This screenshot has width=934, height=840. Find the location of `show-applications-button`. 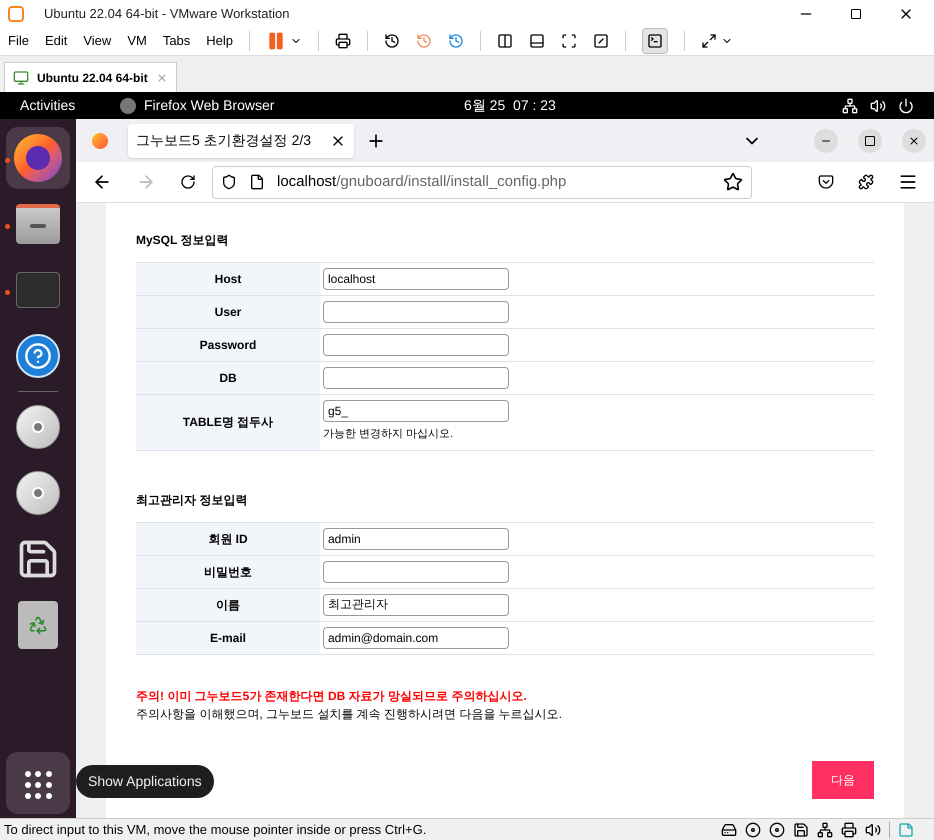

show-applications-button is located at coordinates (38, 783).